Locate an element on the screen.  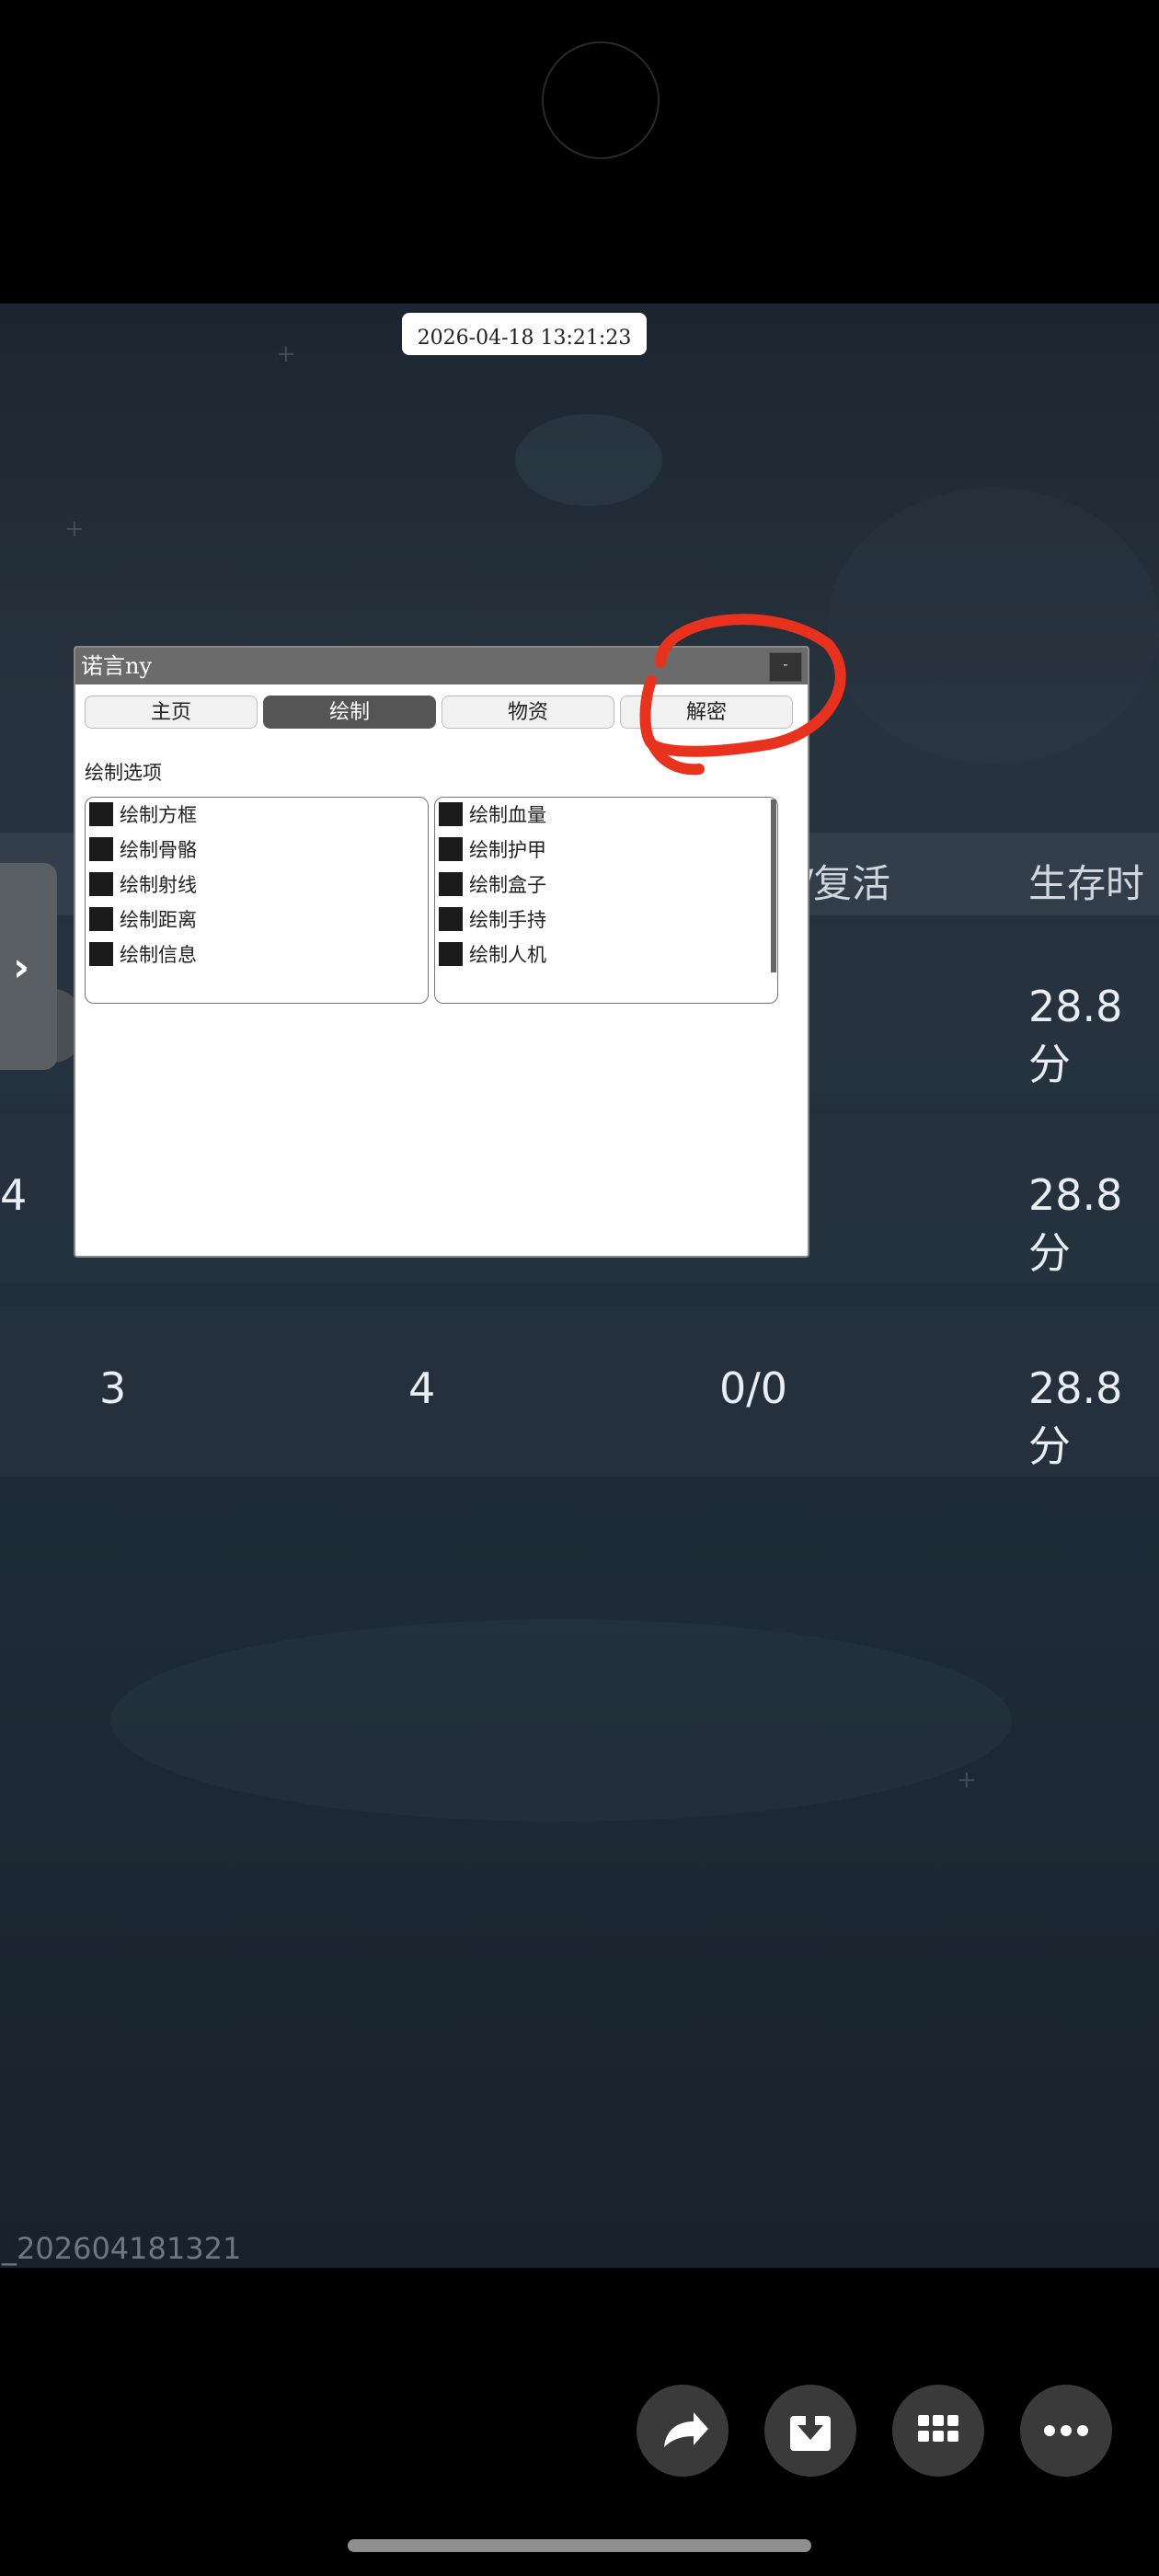
share-icon is located at coordinates (686, 2429).